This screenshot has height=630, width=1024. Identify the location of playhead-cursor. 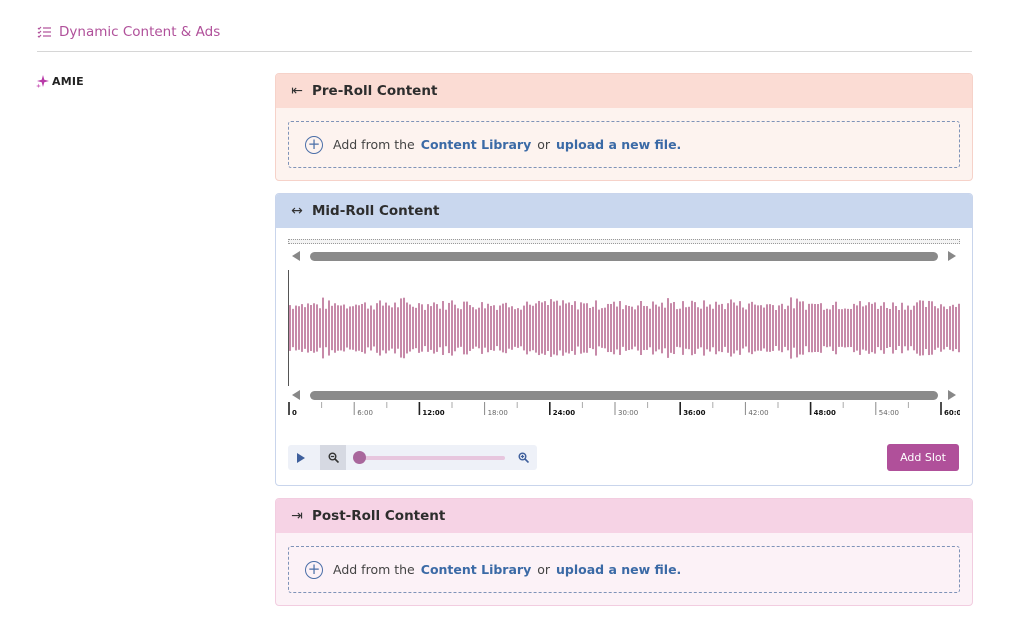
(288, 328).